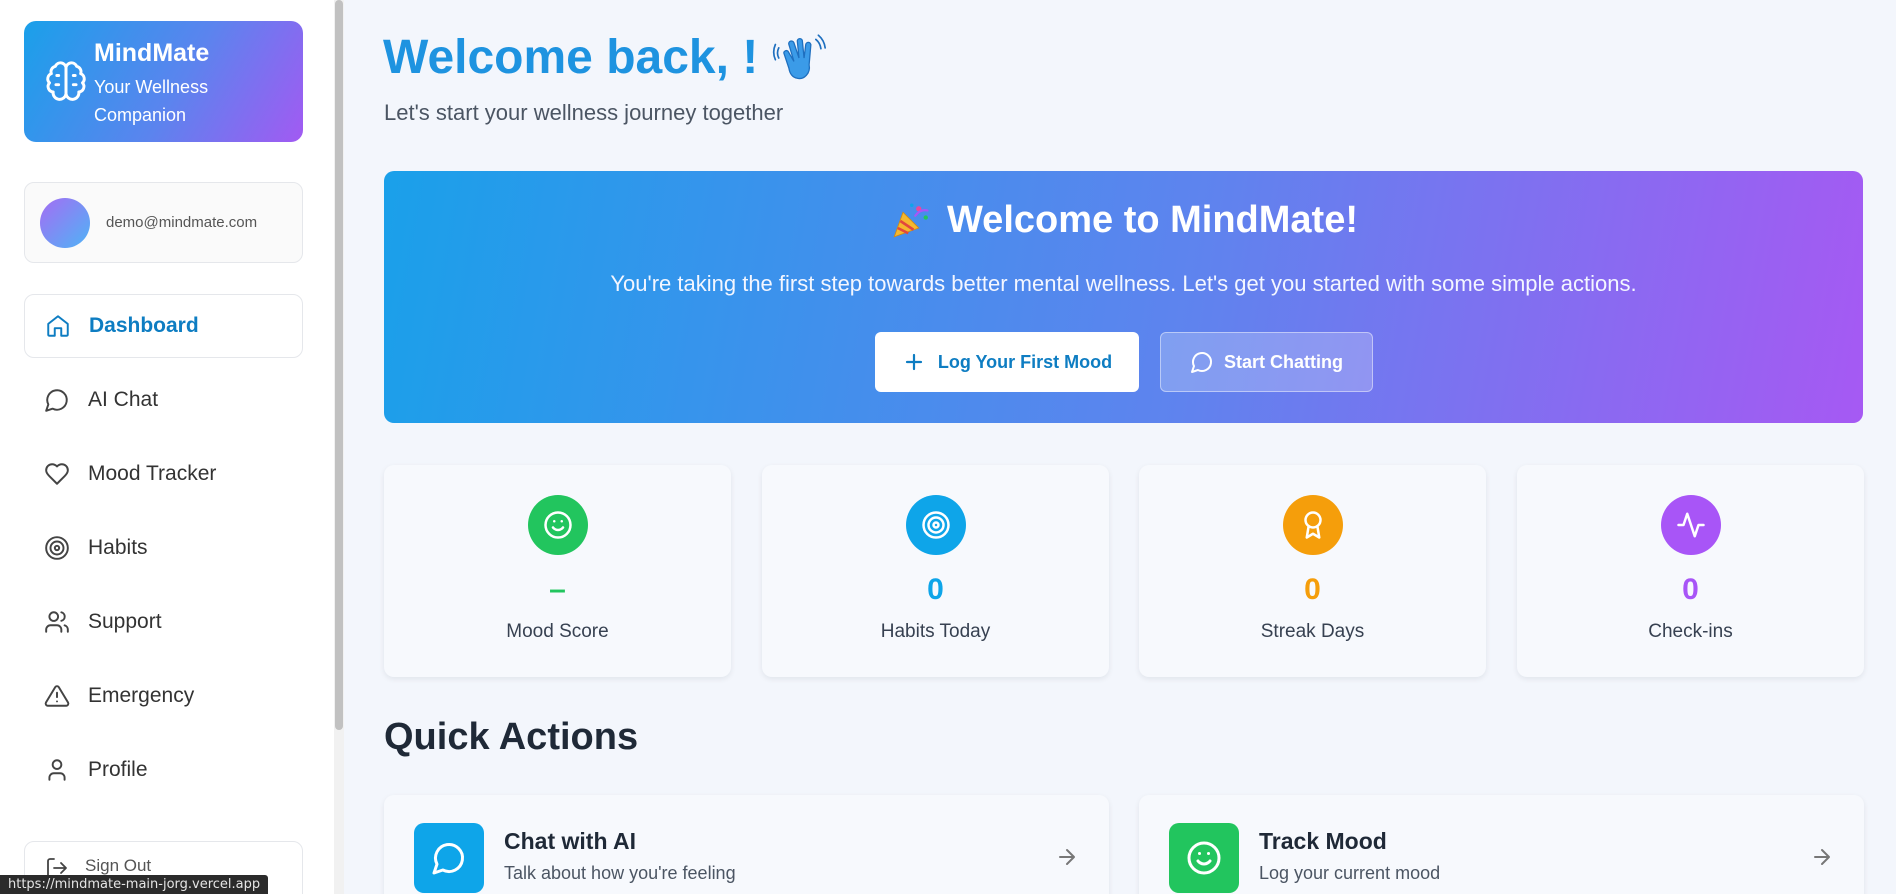  Describe the element at coordinates (152, 473) in the screenshot. I see `sidebar-item-label: Mood Tracker` at that location.